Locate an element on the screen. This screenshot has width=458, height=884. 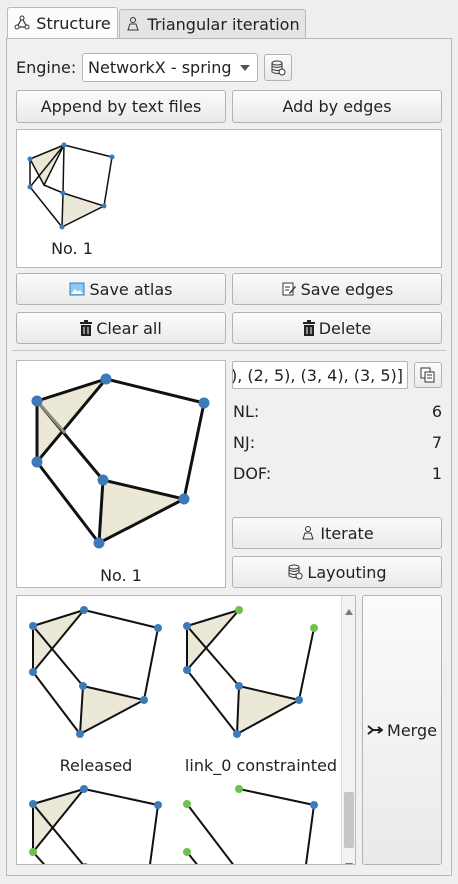
structure-preview: No. 1 is located at coordinates (121, 474).